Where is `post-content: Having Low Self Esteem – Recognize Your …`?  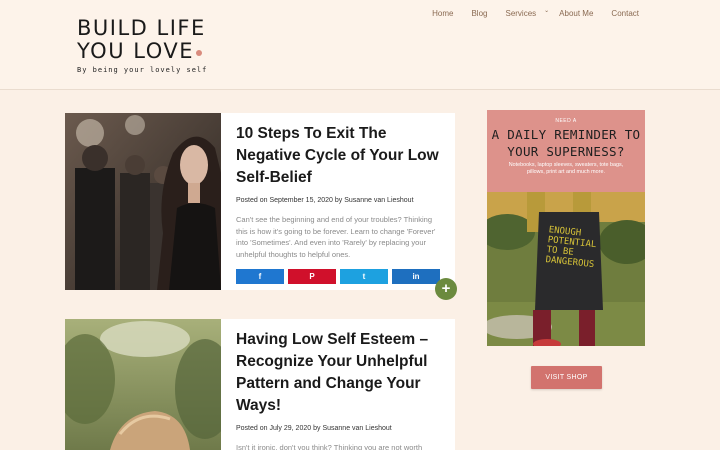
post-content: Having Low Self Esteem – Recognize Your … is located at coordinates (338, 389).